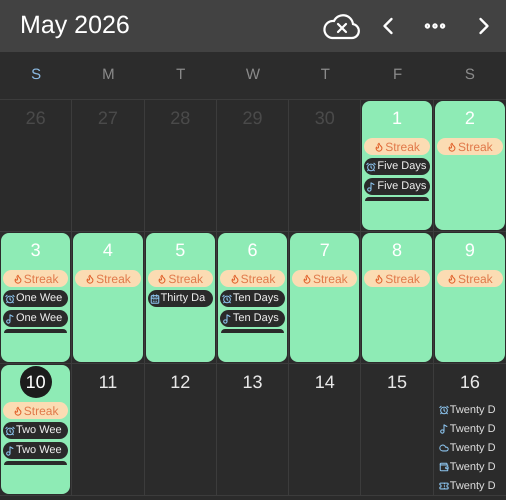 The image size is (506, 500). What do you see at coordinates (397, 429) in the screenshot?
I see `day-cell: 15` at bounding box center [397, 429].